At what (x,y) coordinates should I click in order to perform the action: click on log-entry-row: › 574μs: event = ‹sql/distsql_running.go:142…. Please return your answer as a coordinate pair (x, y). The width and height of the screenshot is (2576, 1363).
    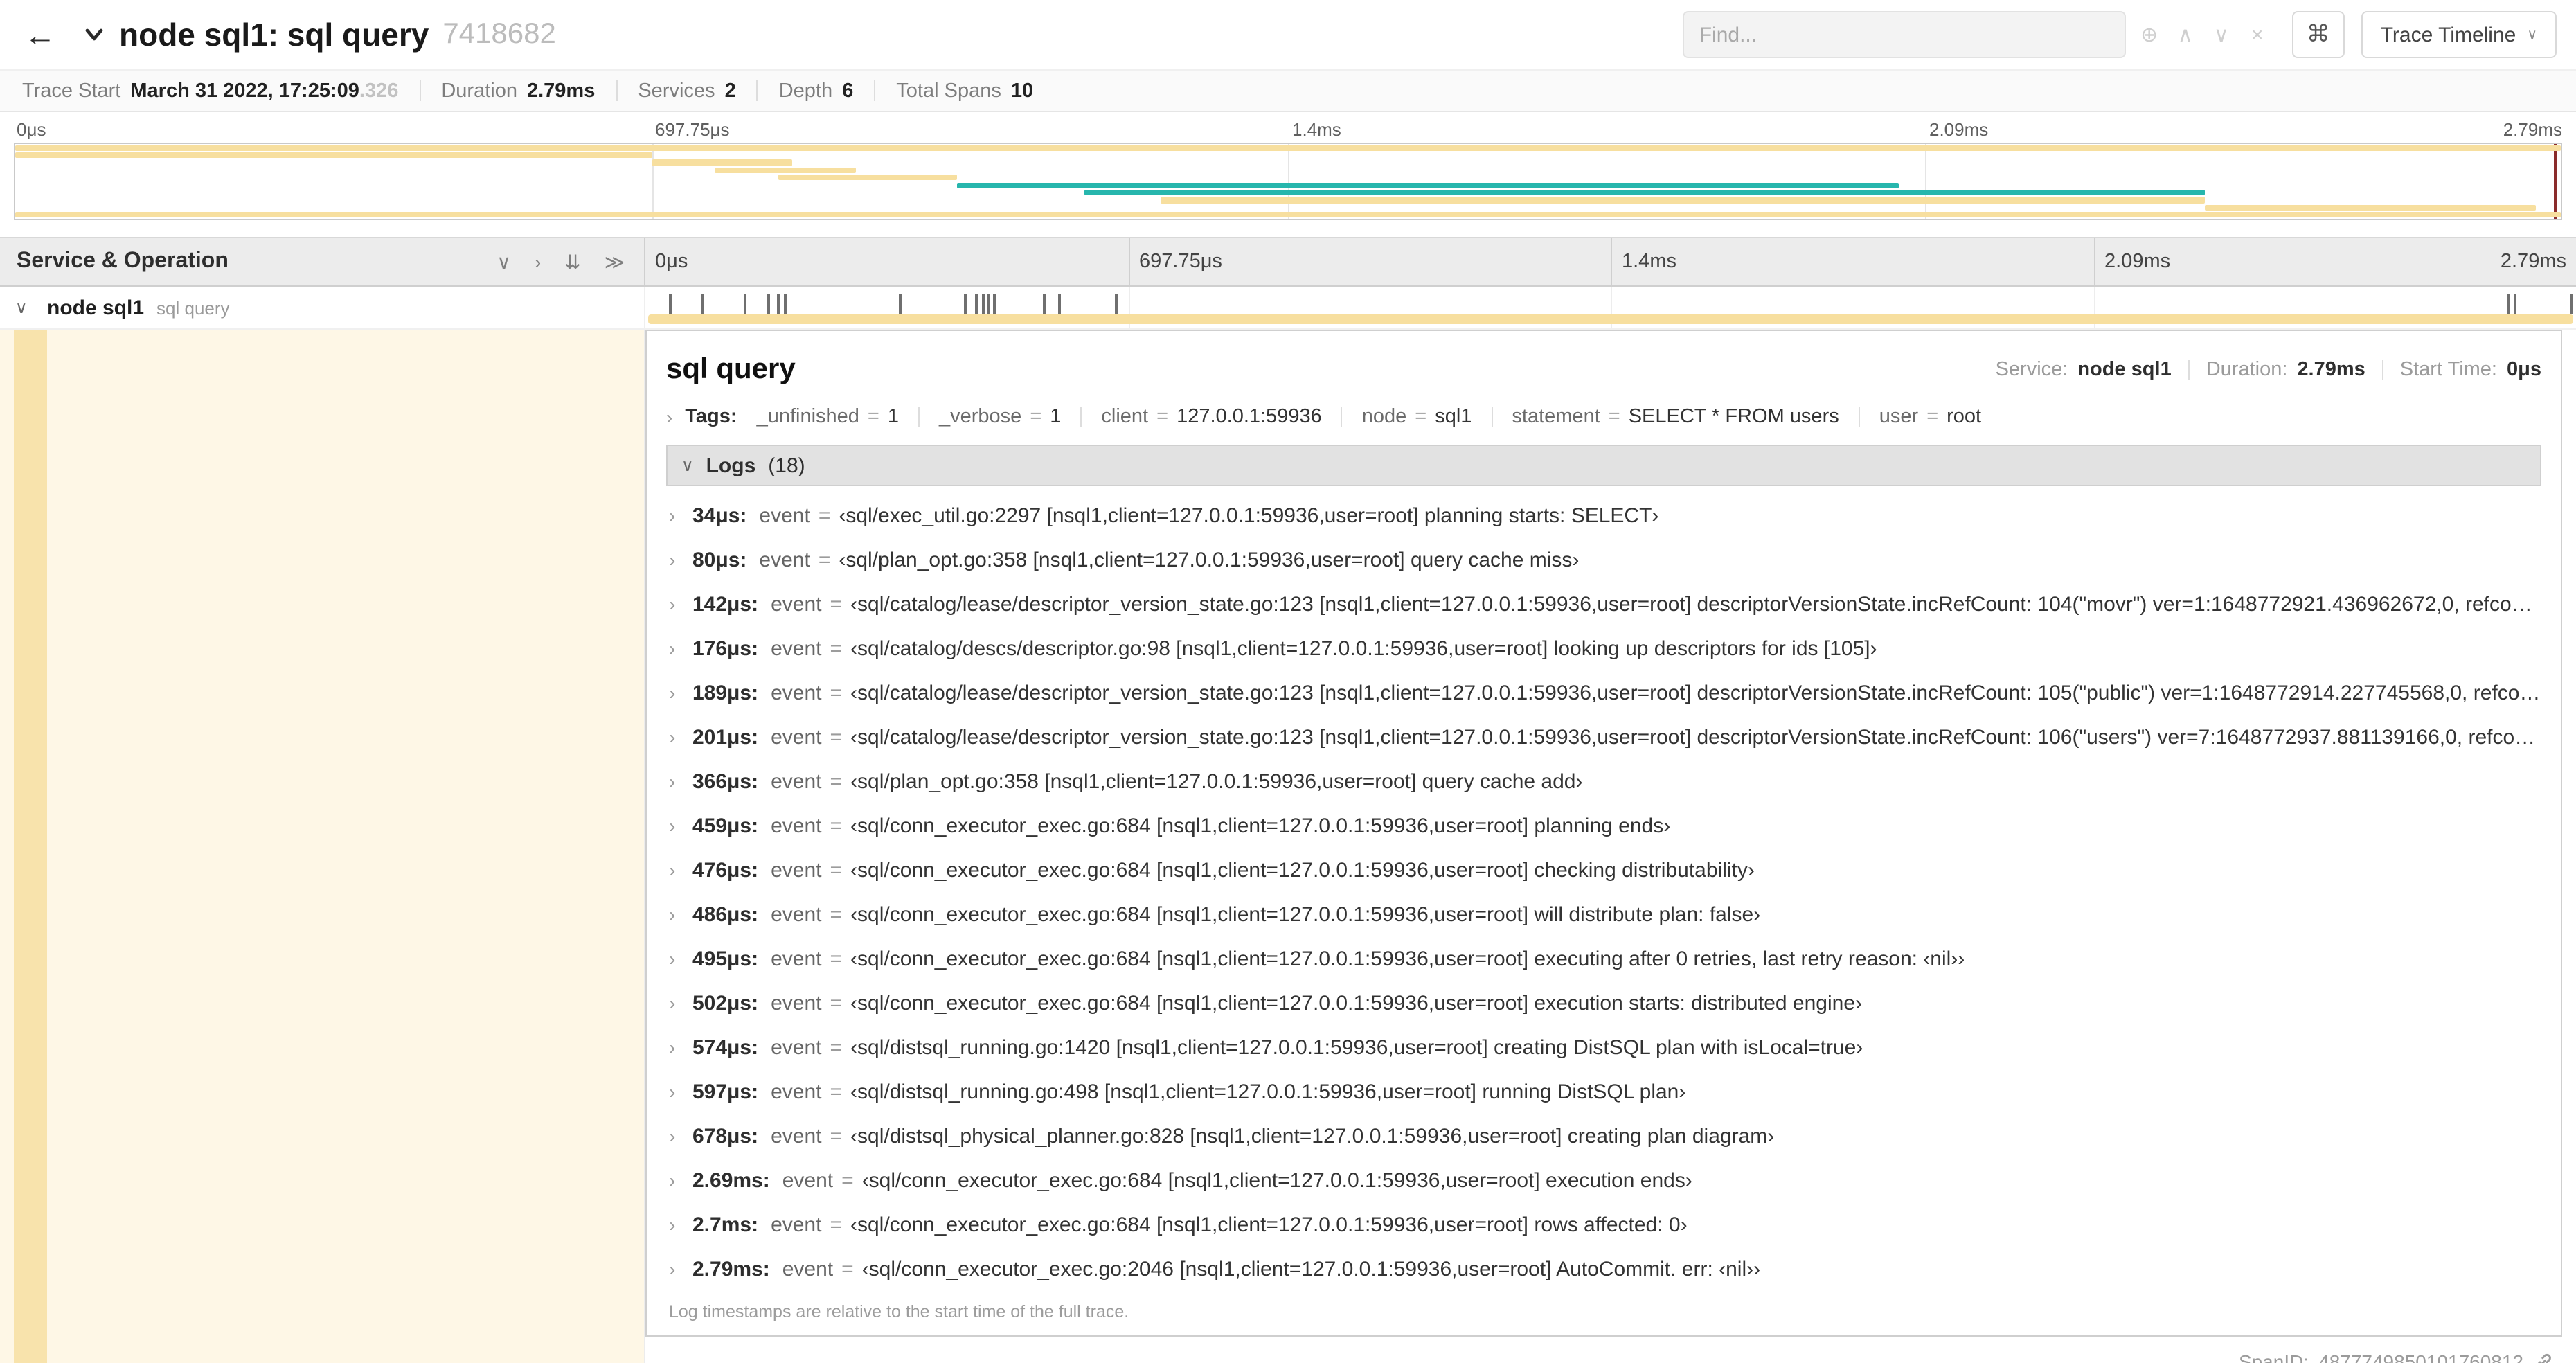
    Looking at the image, I should click on (1605, 1047).